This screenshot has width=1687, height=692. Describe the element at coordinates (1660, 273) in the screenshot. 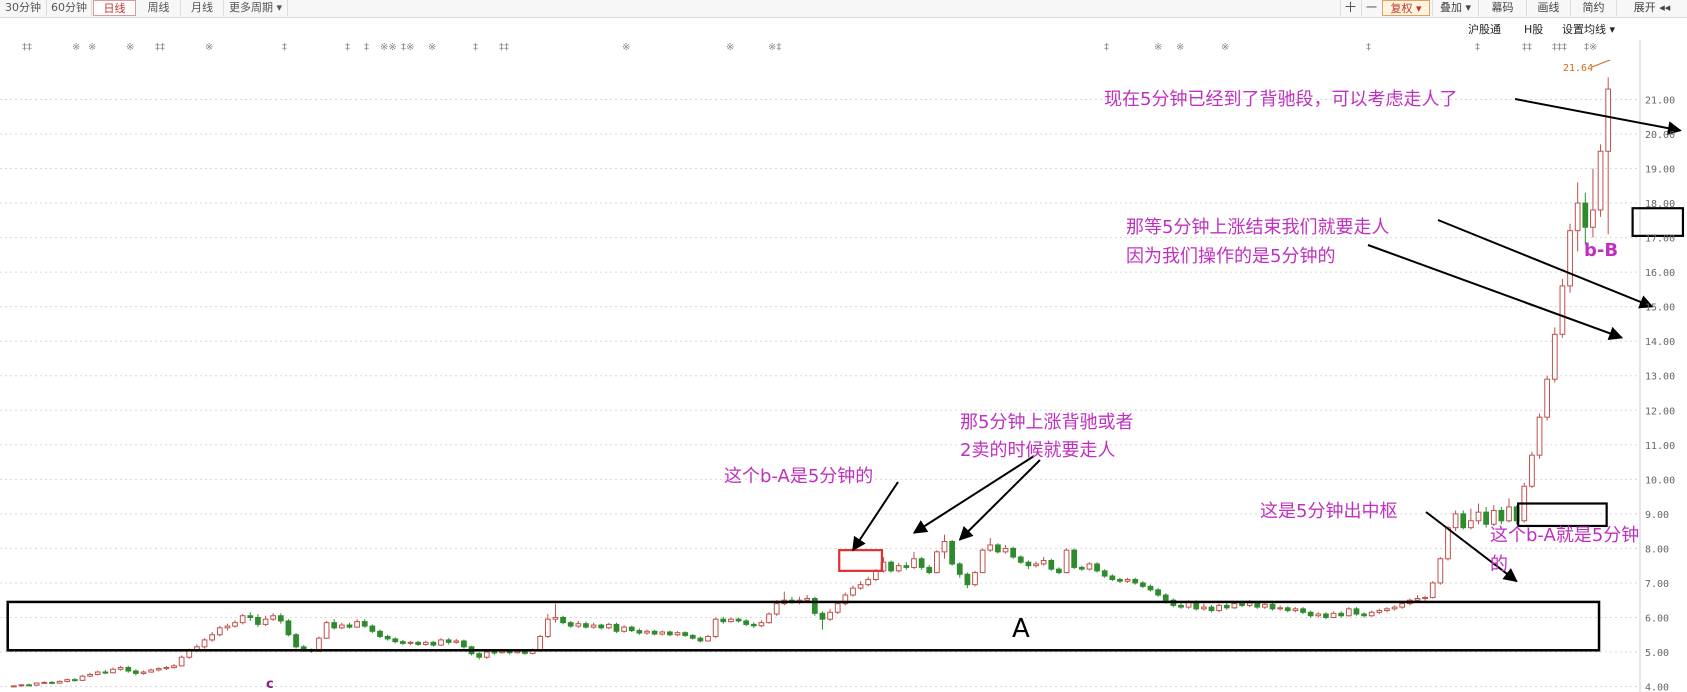

I see `y-tick-label: 16.00` at that location.